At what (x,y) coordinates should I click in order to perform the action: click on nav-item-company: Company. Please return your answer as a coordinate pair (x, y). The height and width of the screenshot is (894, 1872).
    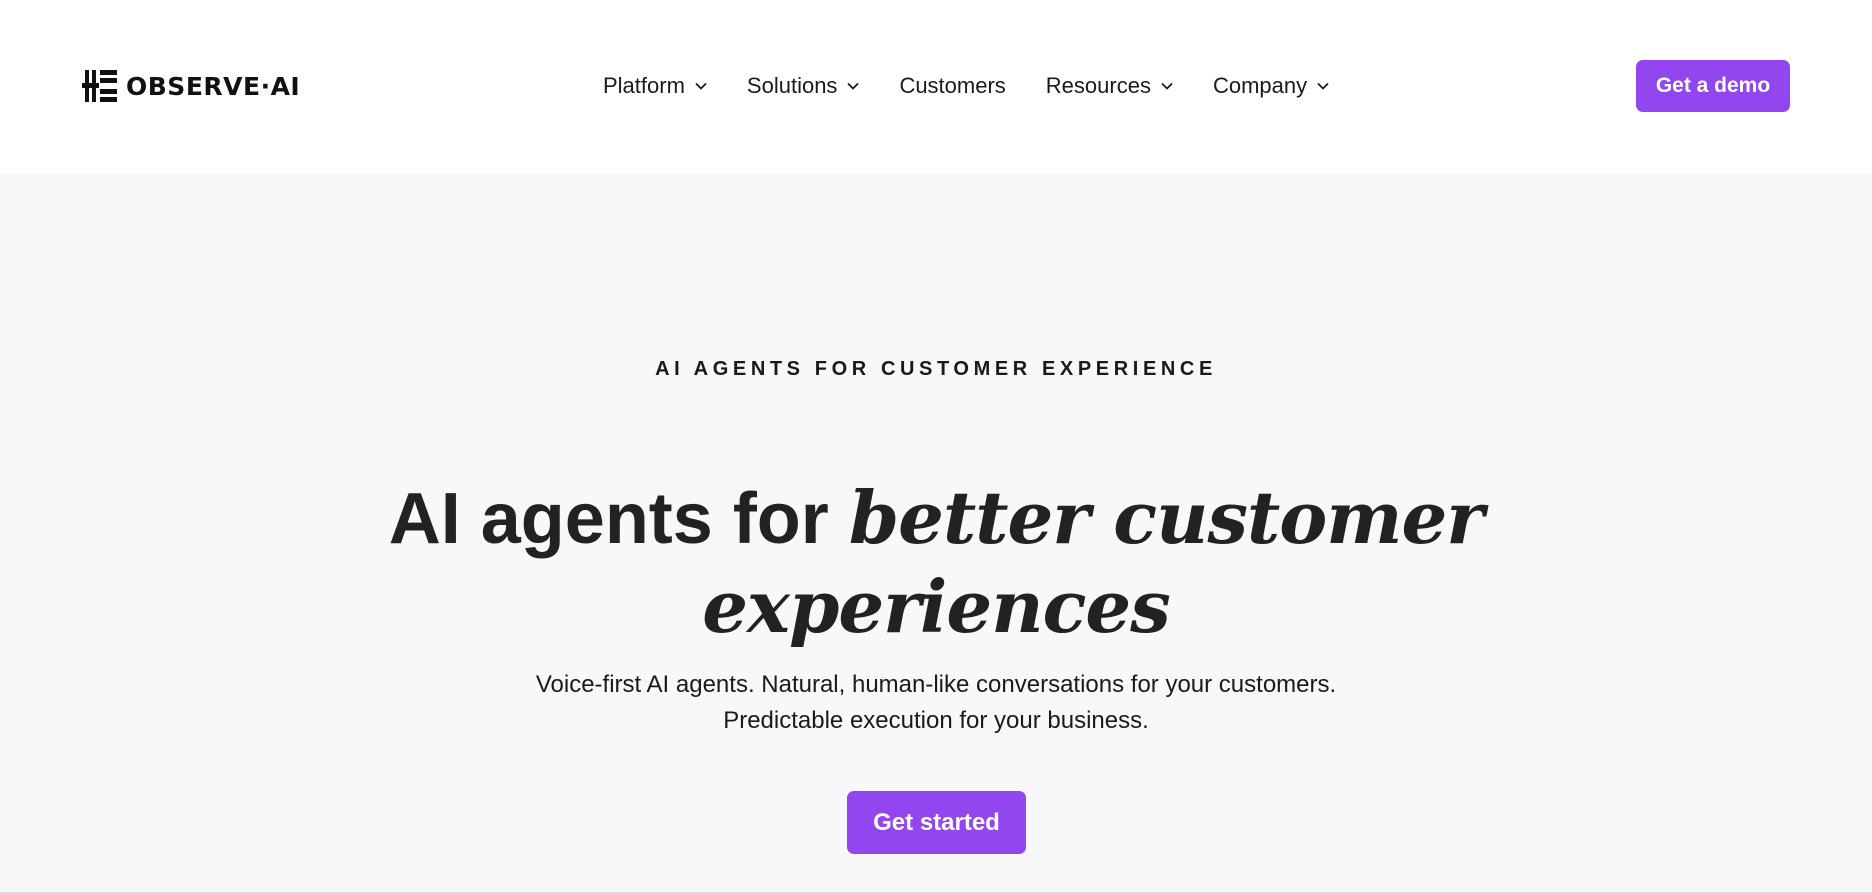
    Looking at the image, I should click on (1271, 86).